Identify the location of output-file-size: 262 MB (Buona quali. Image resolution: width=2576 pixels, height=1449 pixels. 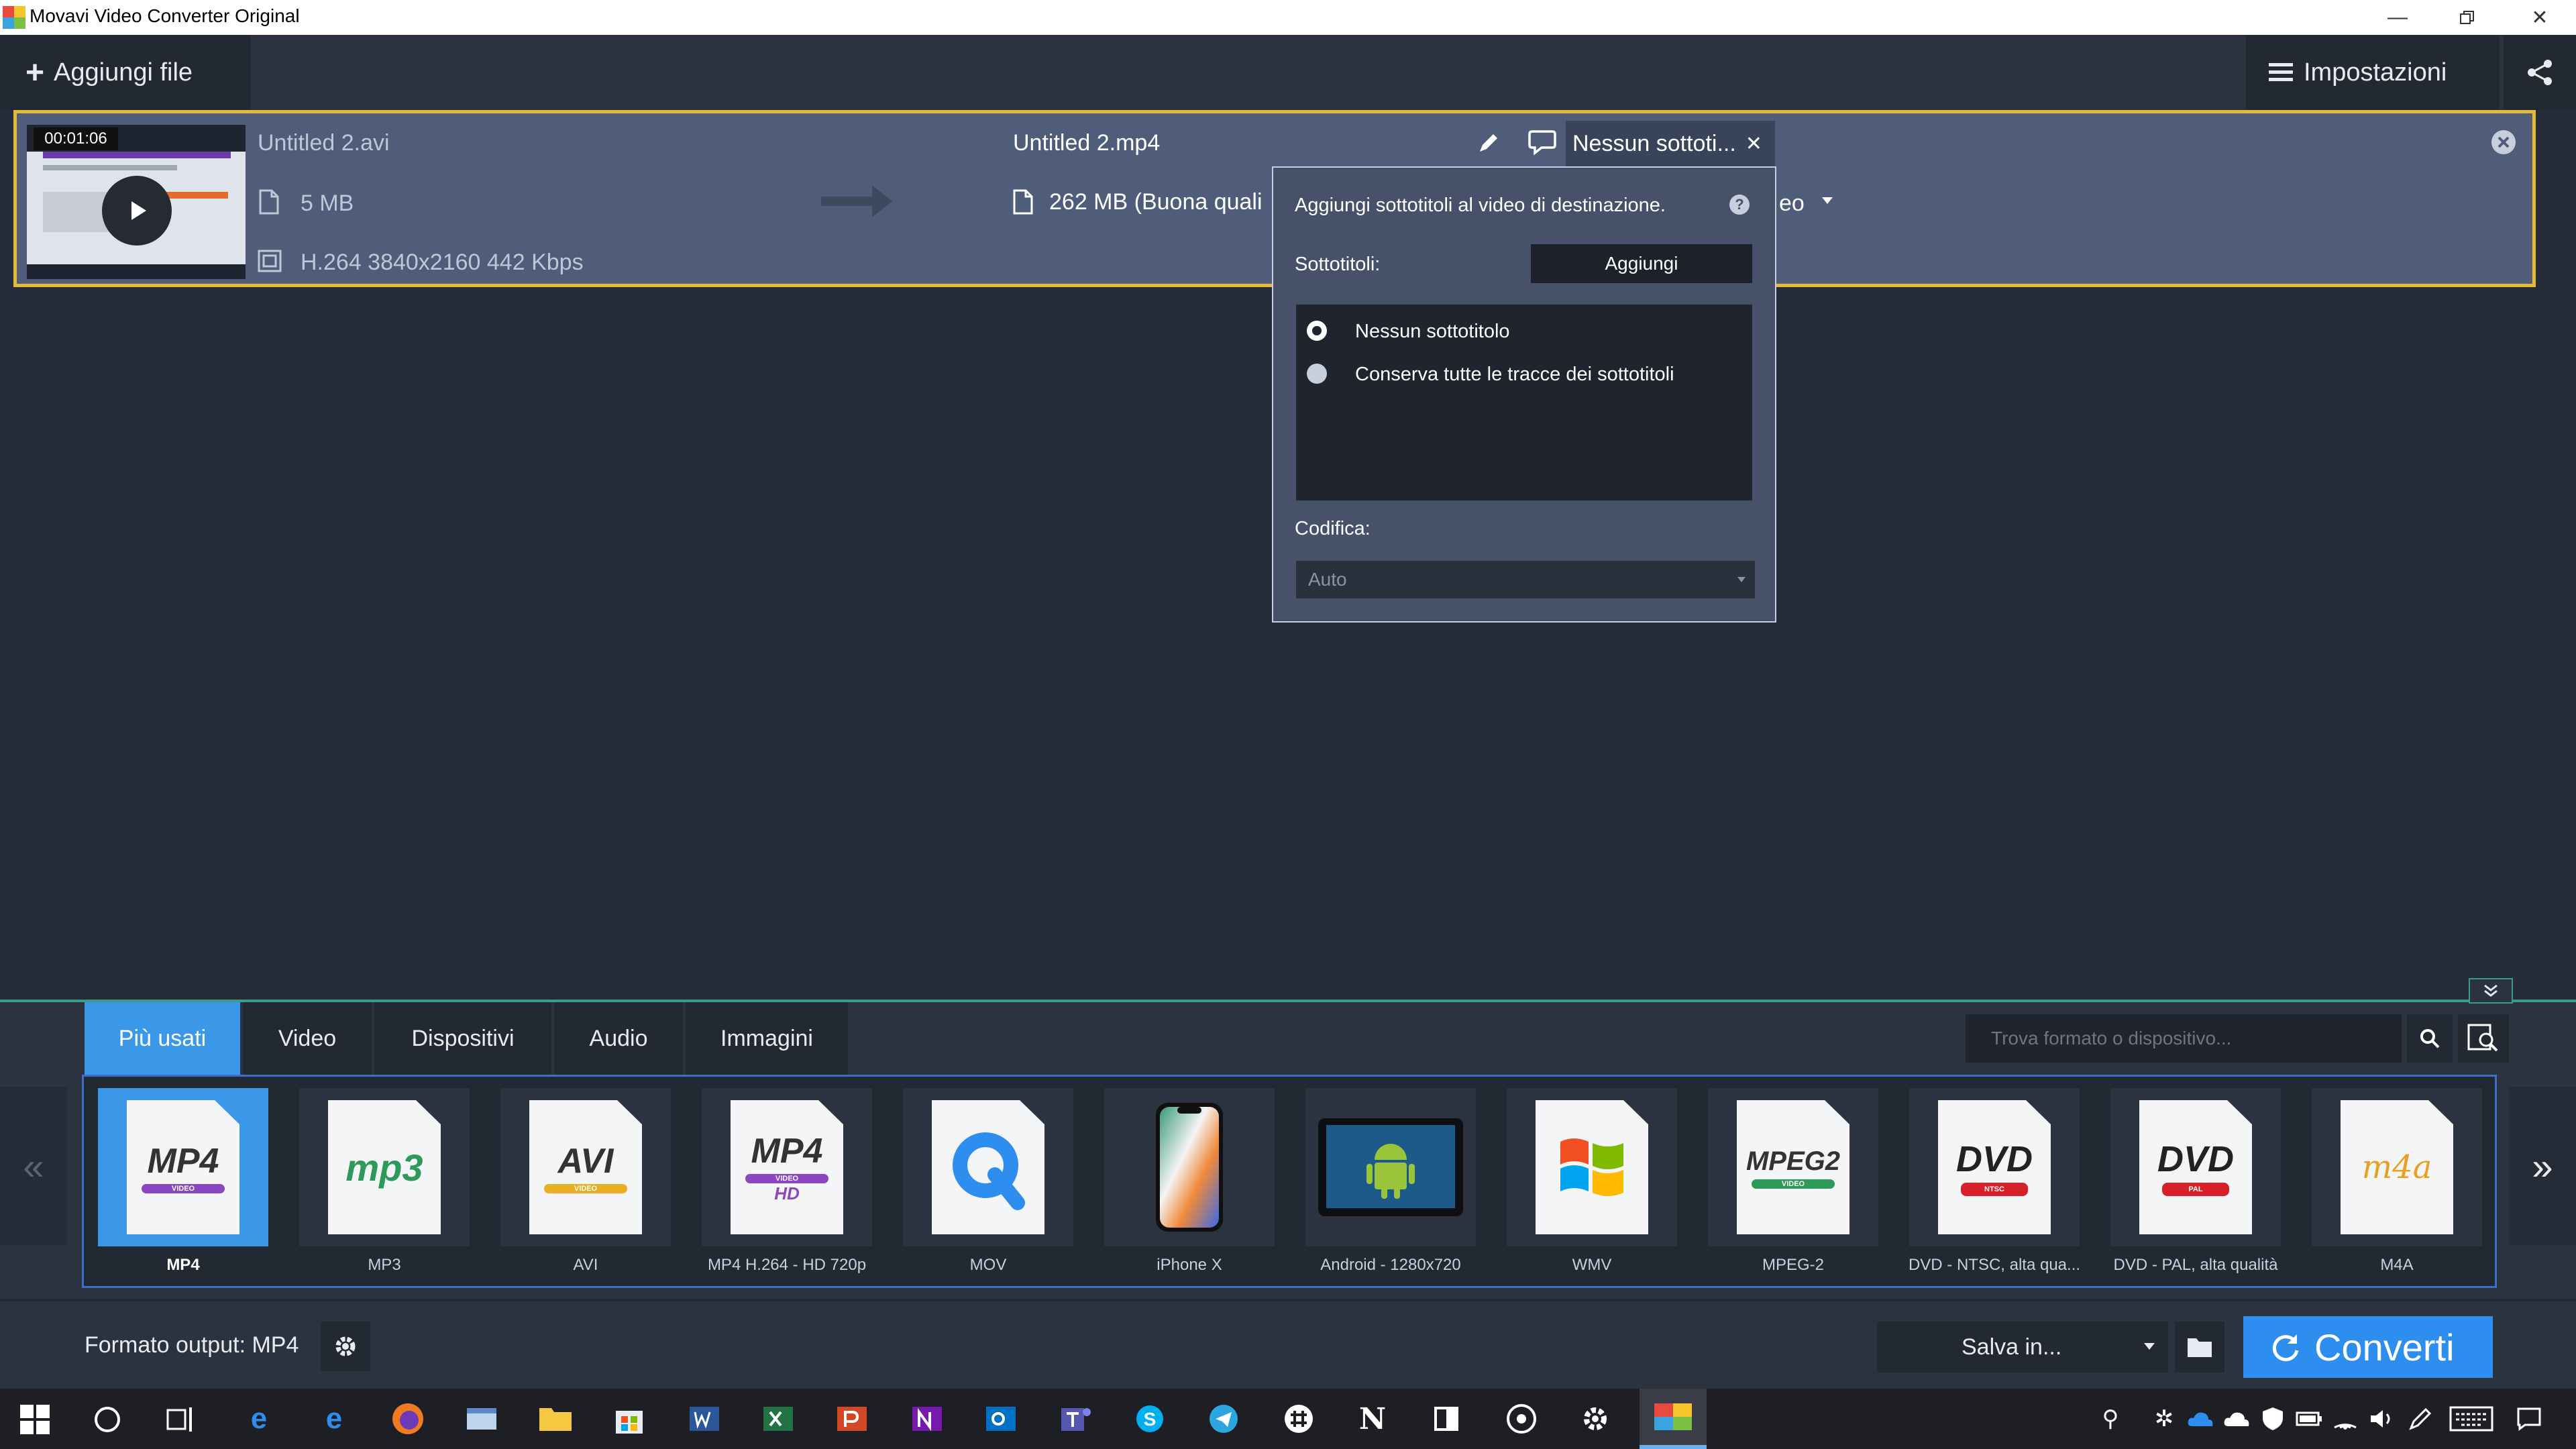
(1160, 202).